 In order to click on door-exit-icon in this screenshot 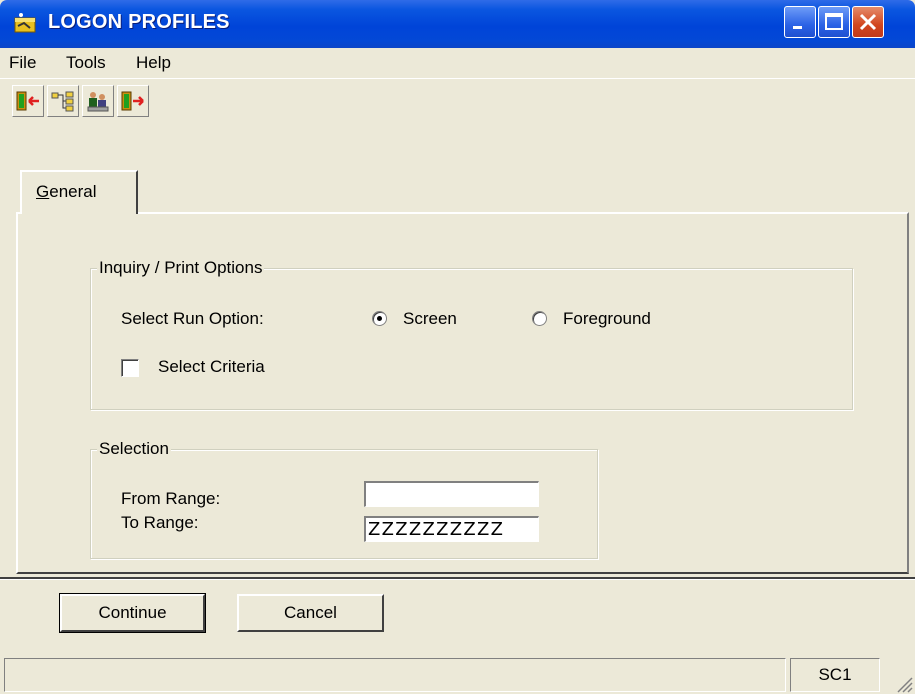, I will do `click(132, 101)`.